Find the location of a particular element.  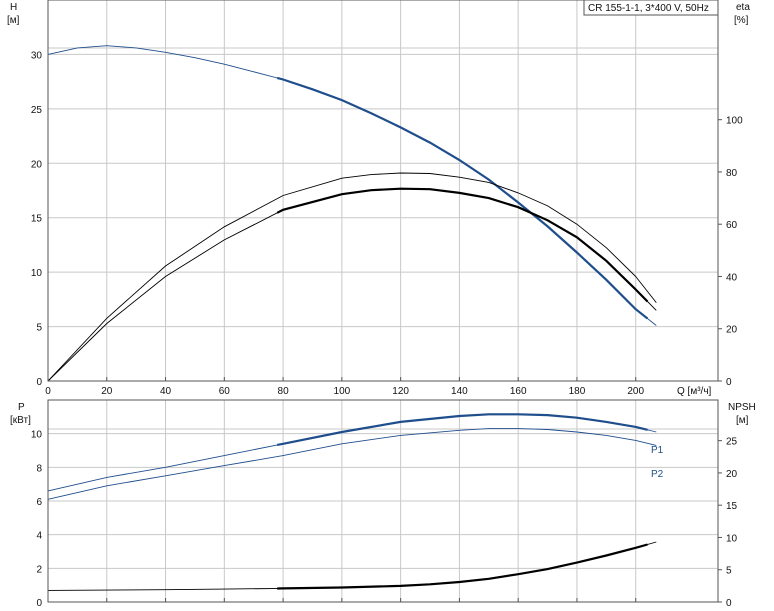

series-label-p1: P1 is located at coordinates (657, 450).